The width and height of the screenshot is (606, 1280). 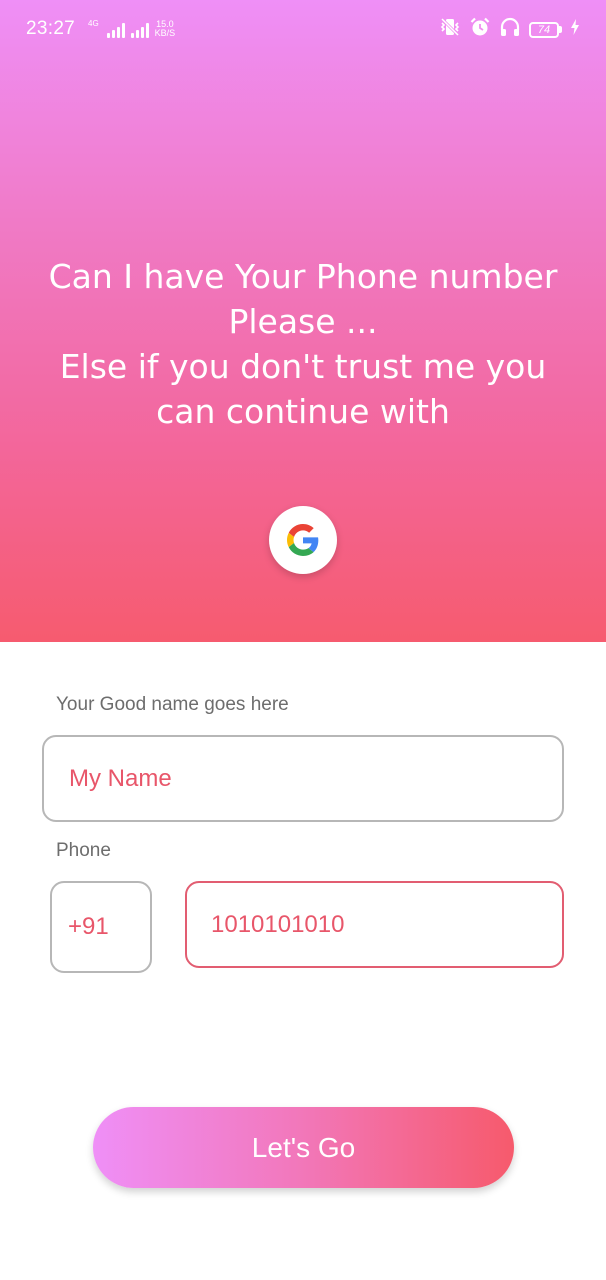 I want to click on lets-go-label: Let's Go, so click(x=303, y=1147).